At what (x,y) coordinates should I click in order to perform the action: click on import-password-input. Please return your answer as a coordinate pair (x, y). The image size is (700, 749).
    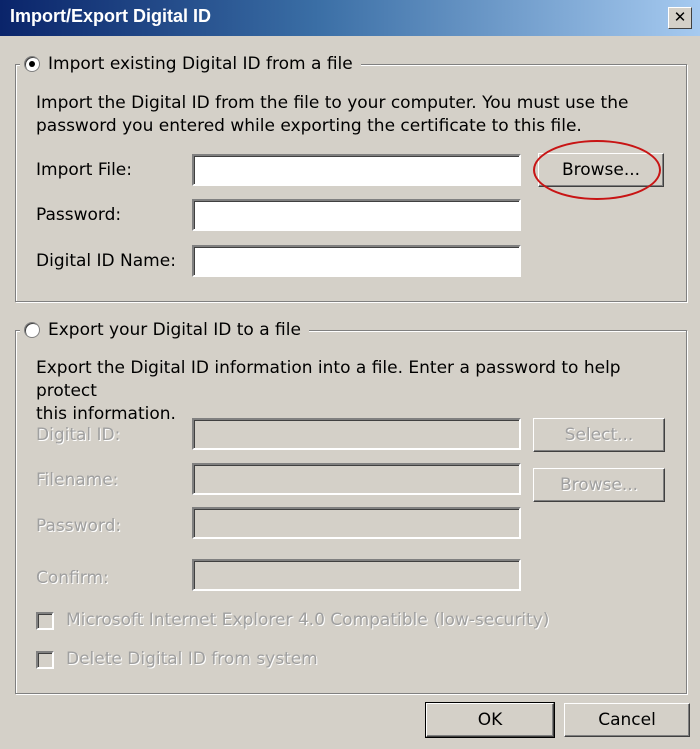
    Looking at the image, I should click on (356, 215).